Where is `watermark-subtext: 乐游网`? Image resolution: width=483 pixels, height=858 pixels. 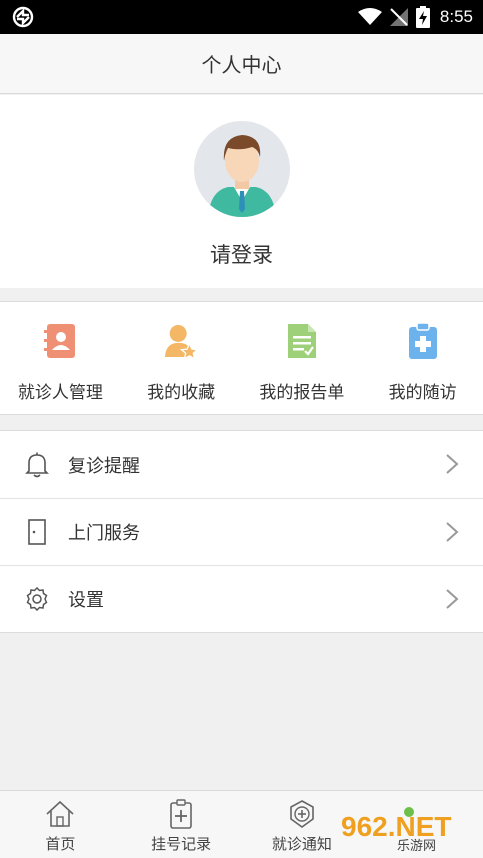
watermark-subtext: 乐游网 is located at coordinates (416, 846).